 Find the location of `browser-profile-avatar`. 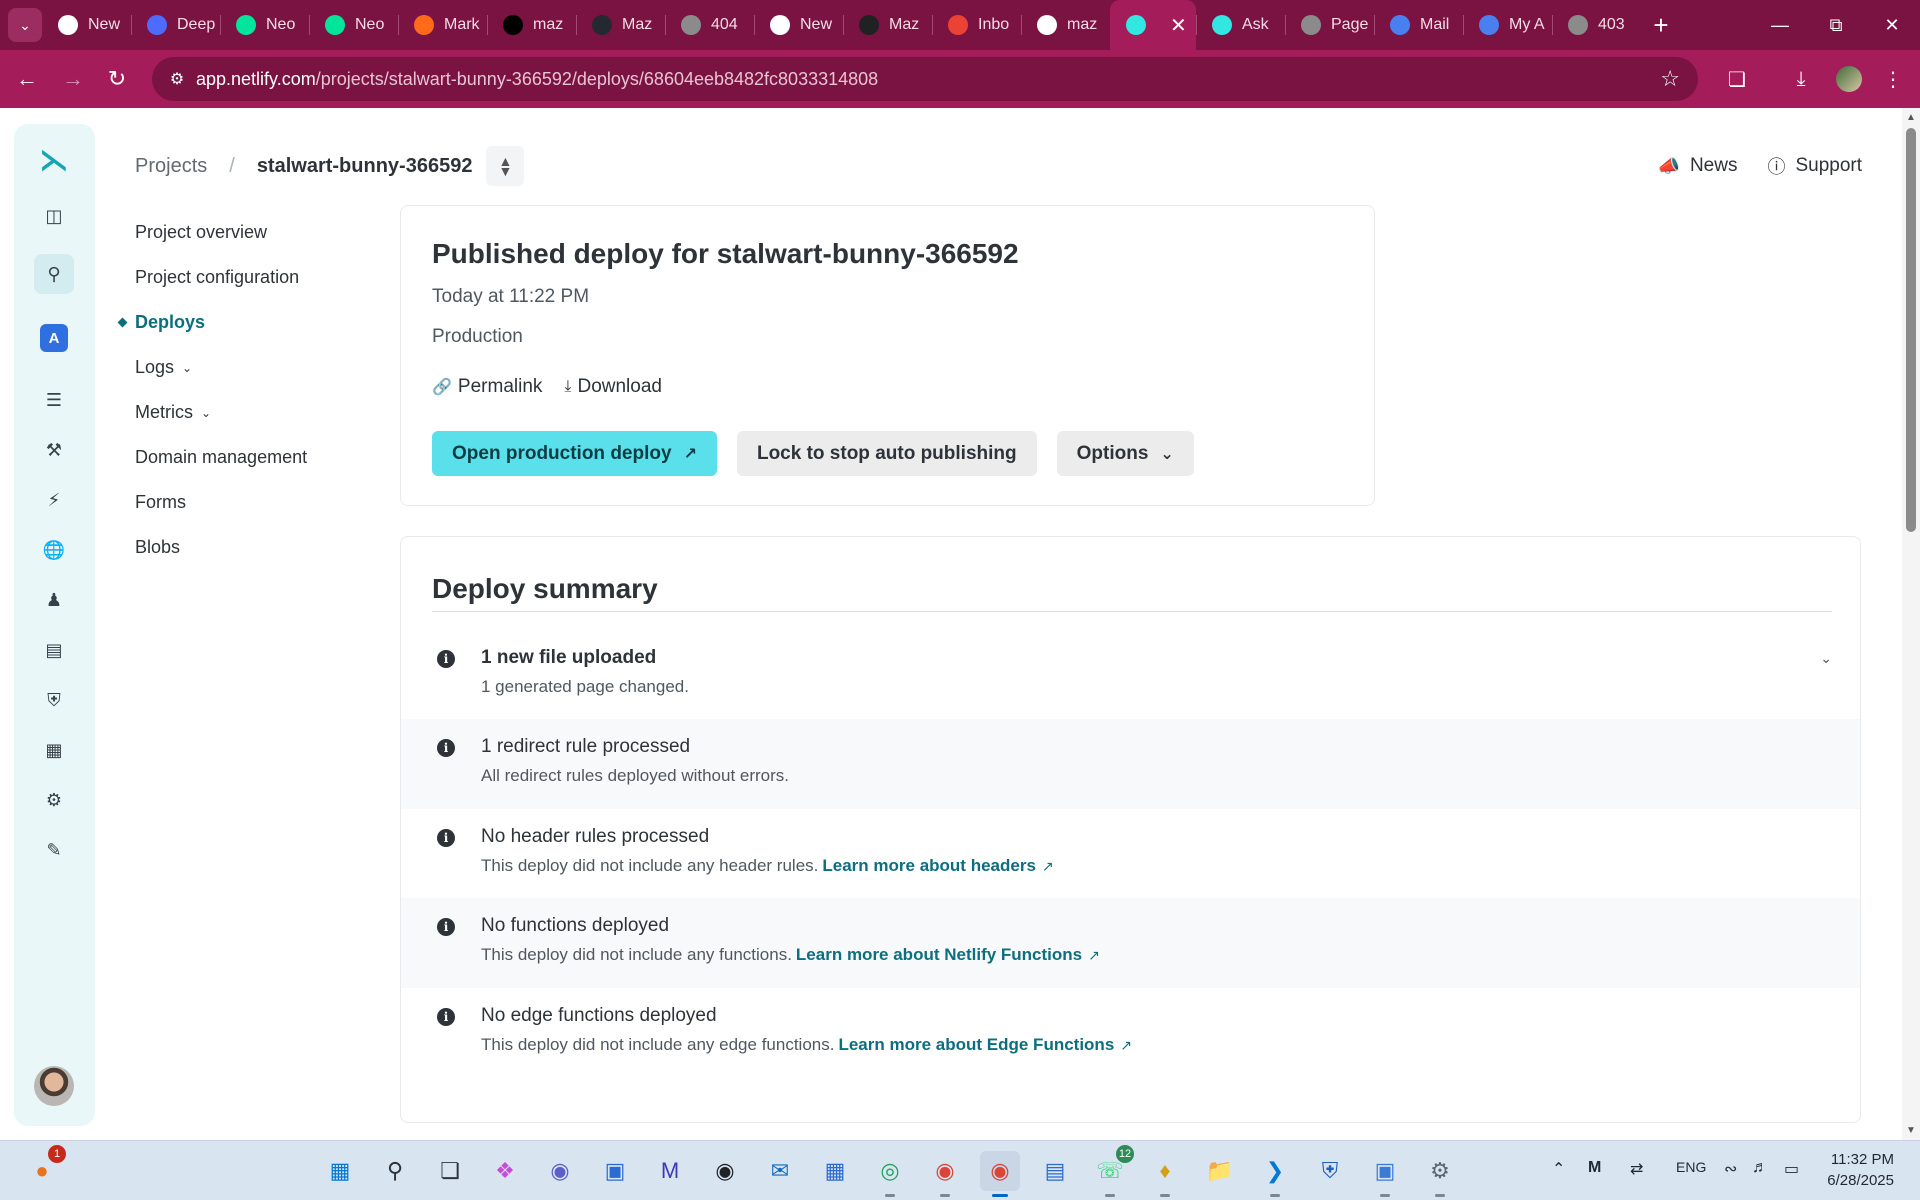

browser-profile-avatar is located at coordinates (1849, 79).